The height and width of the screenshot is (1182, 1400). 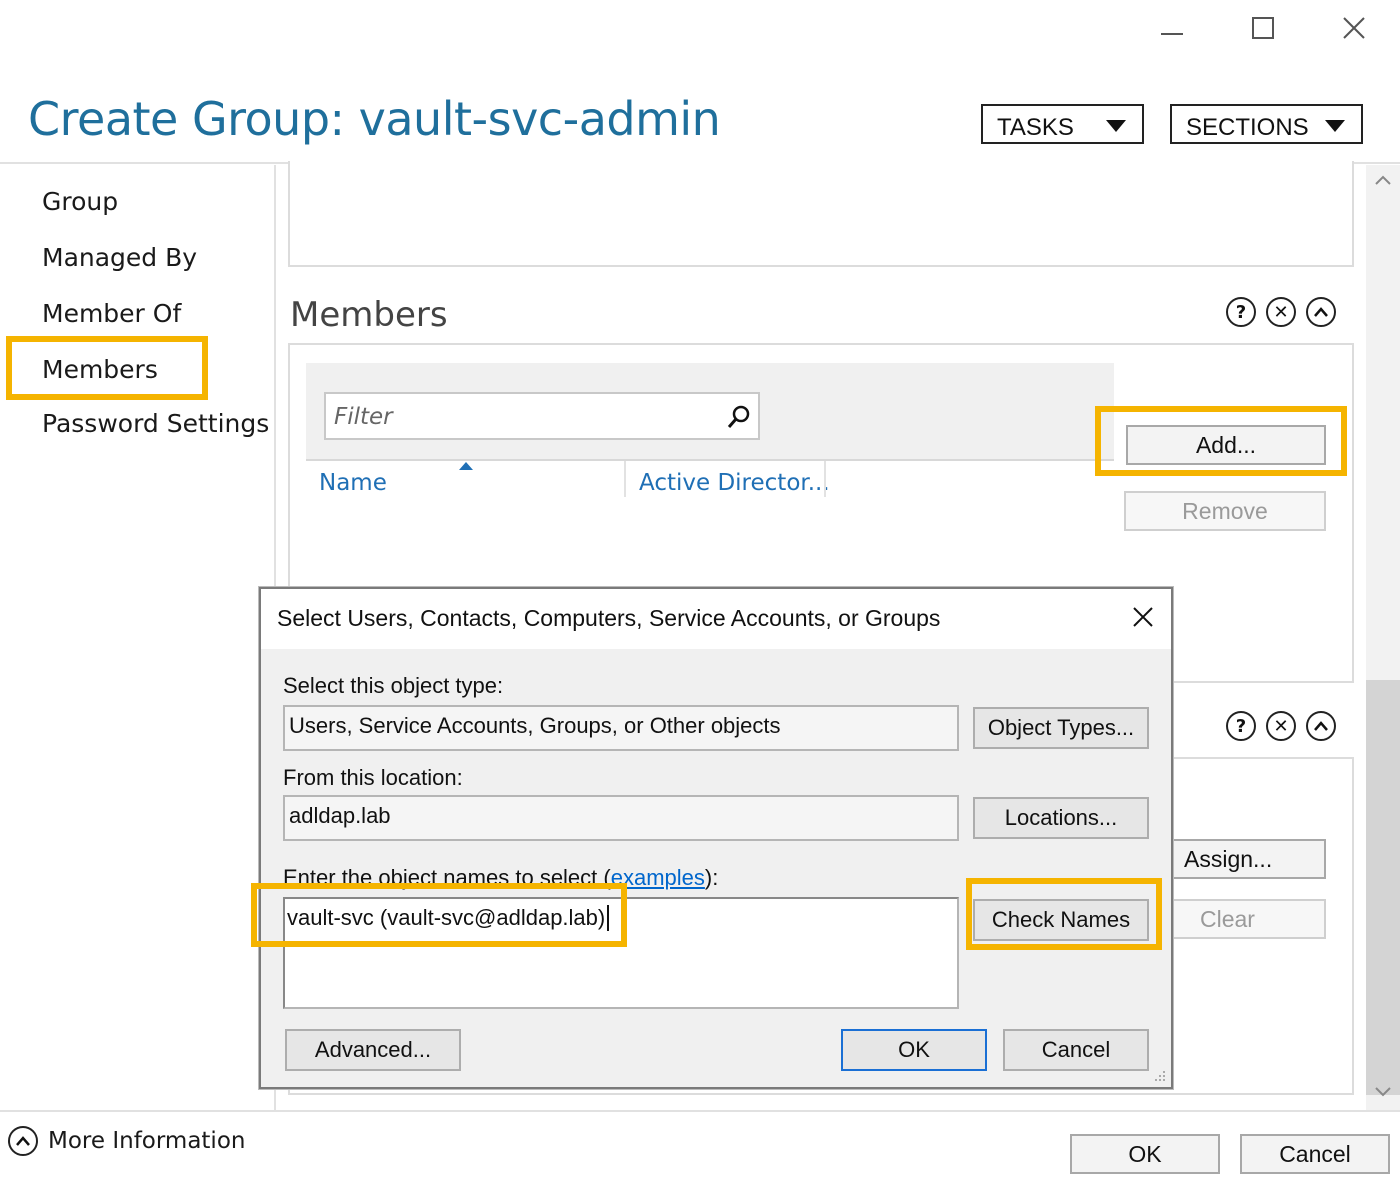 I want to click on more-information-toggle, so click(x=23, y=1141).